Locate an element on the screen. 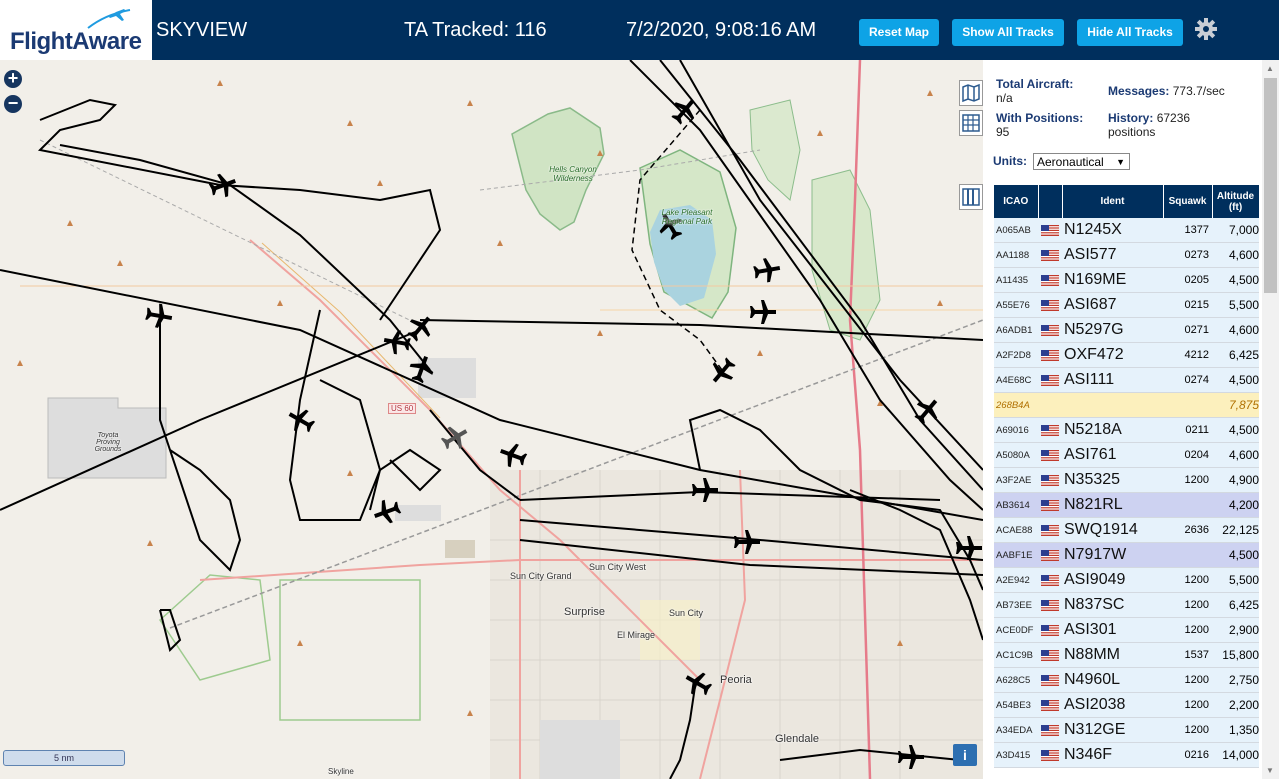 This screenshot has height=779, width=1279. history-value: 67236 is located at coordinates (1173, 118).